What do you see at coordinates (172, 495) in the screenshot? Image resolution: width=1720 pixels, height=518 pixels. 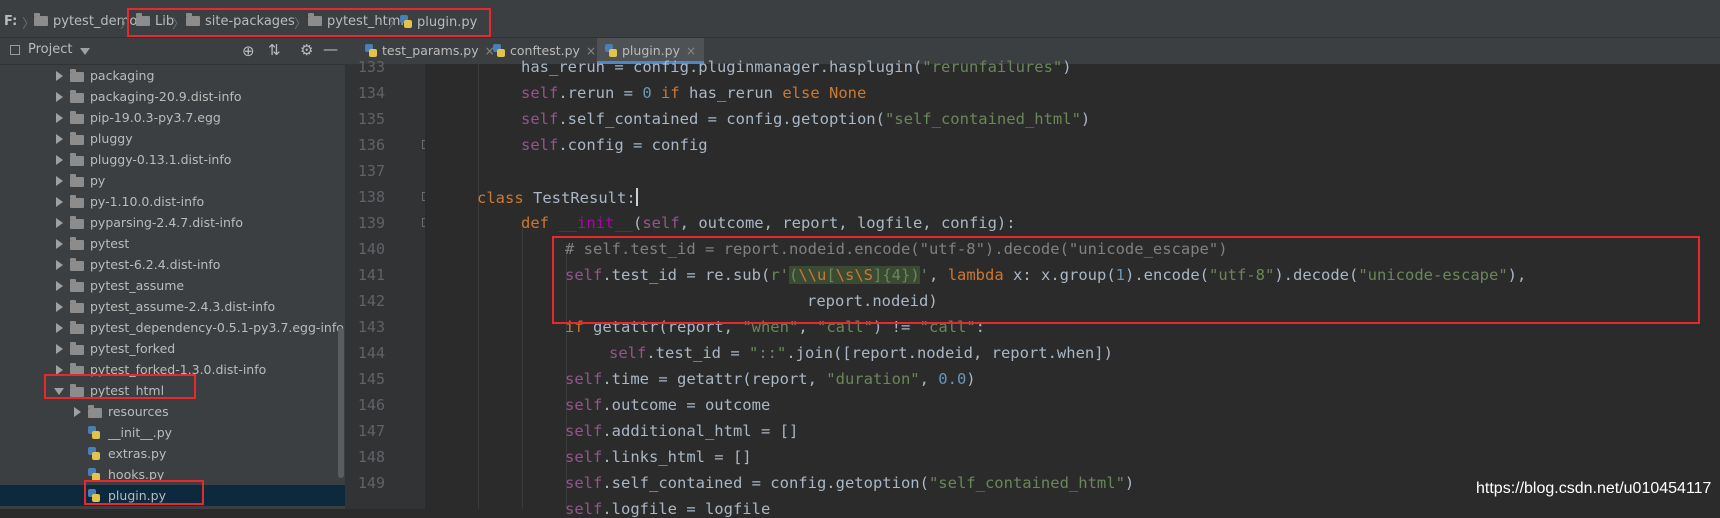 I see `tree-item: plugin.py` at bounding box center [172, 495].